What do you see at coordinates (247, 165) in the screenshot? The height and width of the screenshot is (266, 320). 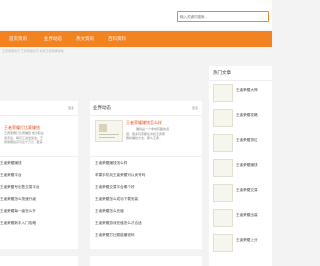 I see `hot-article-title: 王者荣耀赚钱` at bounding box center [247, 165].